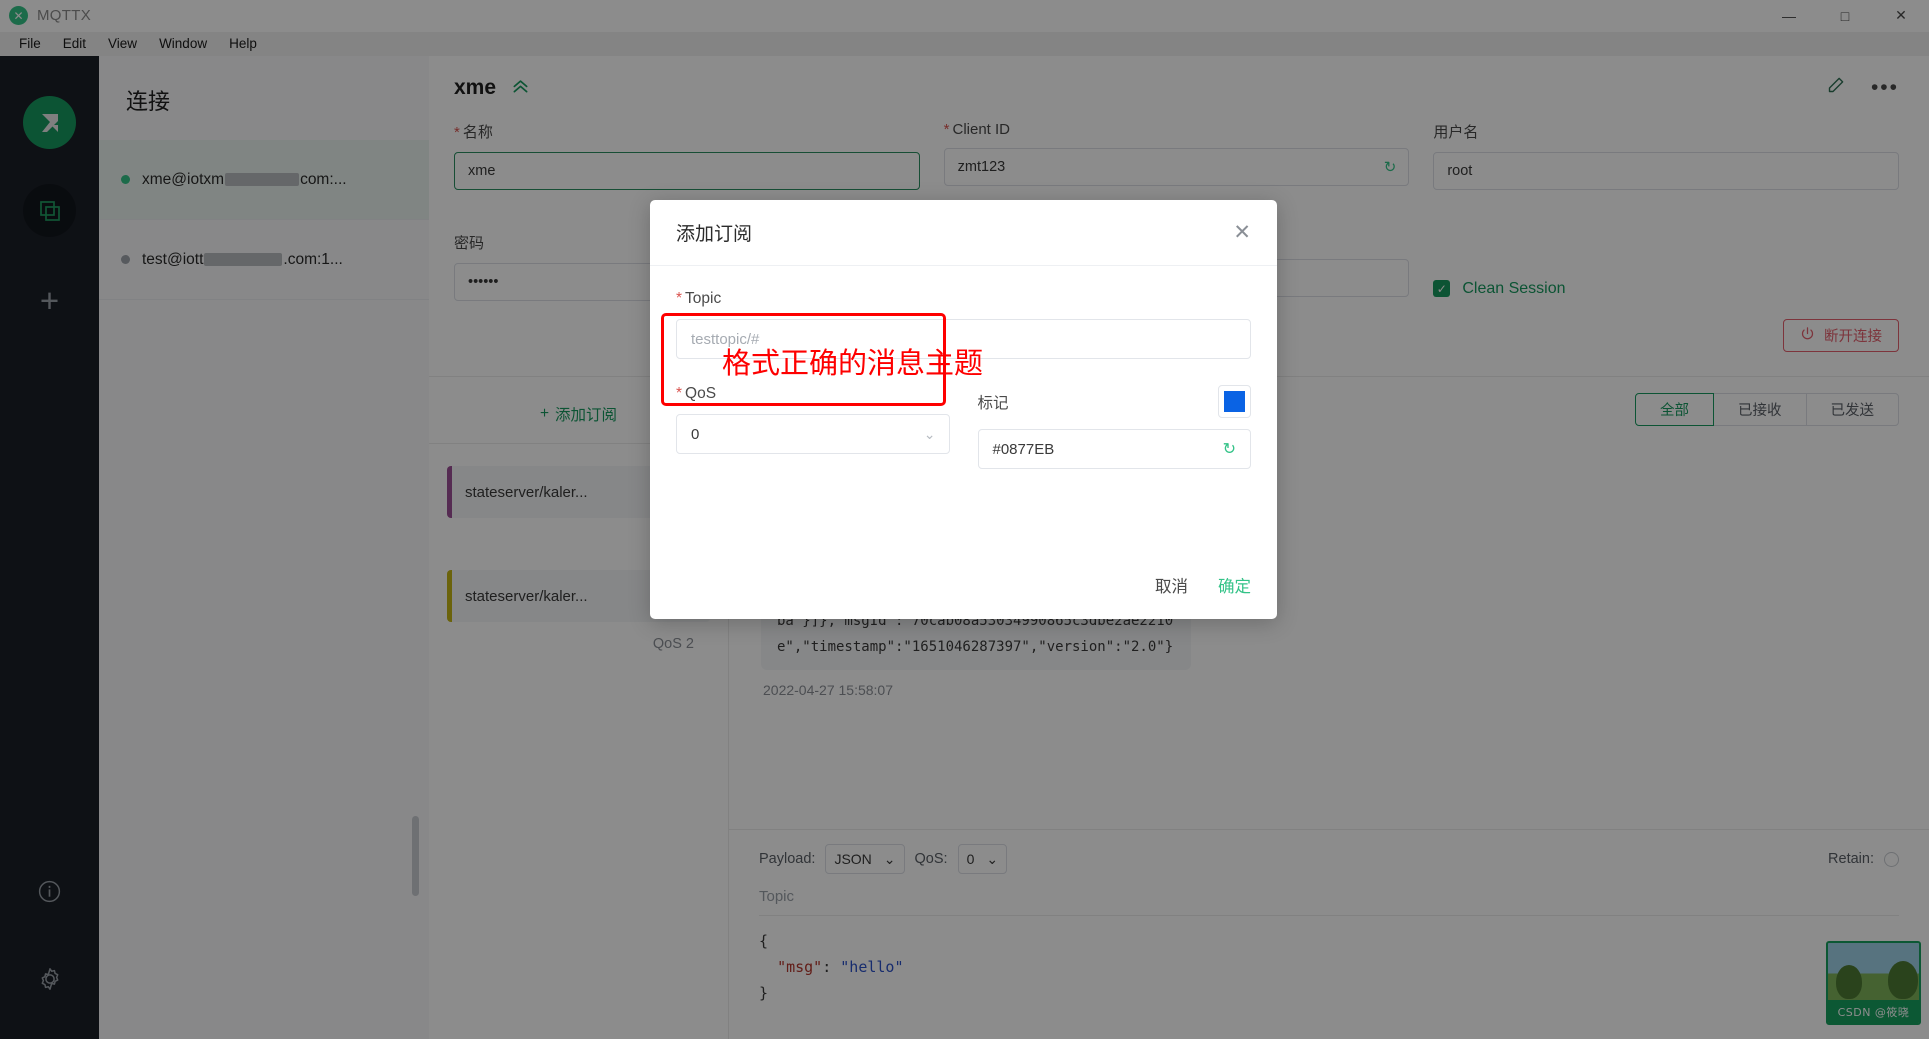 The width and height of the screenshot is (1929, 1039). Describe the element at coordinates (1234, 585) in the screenshot. I see `confirm-button: 确定` at that location.